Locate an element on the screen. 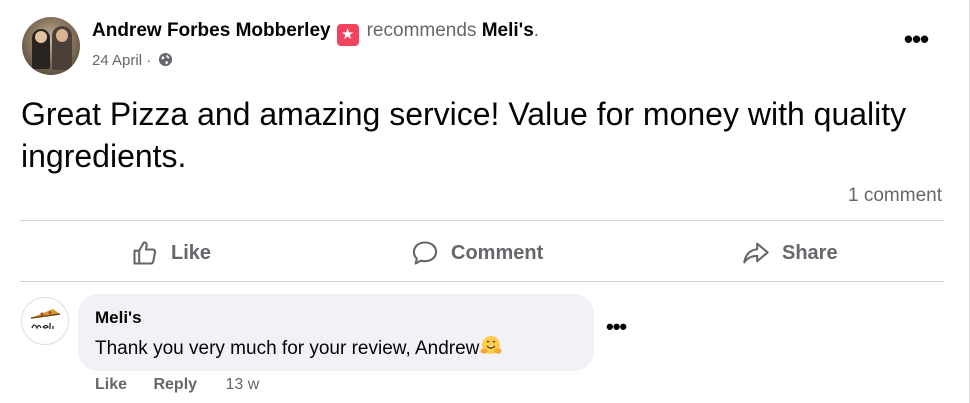 The image size is (970, 403). meli-logo-icon is located at coordinates (45, 319).